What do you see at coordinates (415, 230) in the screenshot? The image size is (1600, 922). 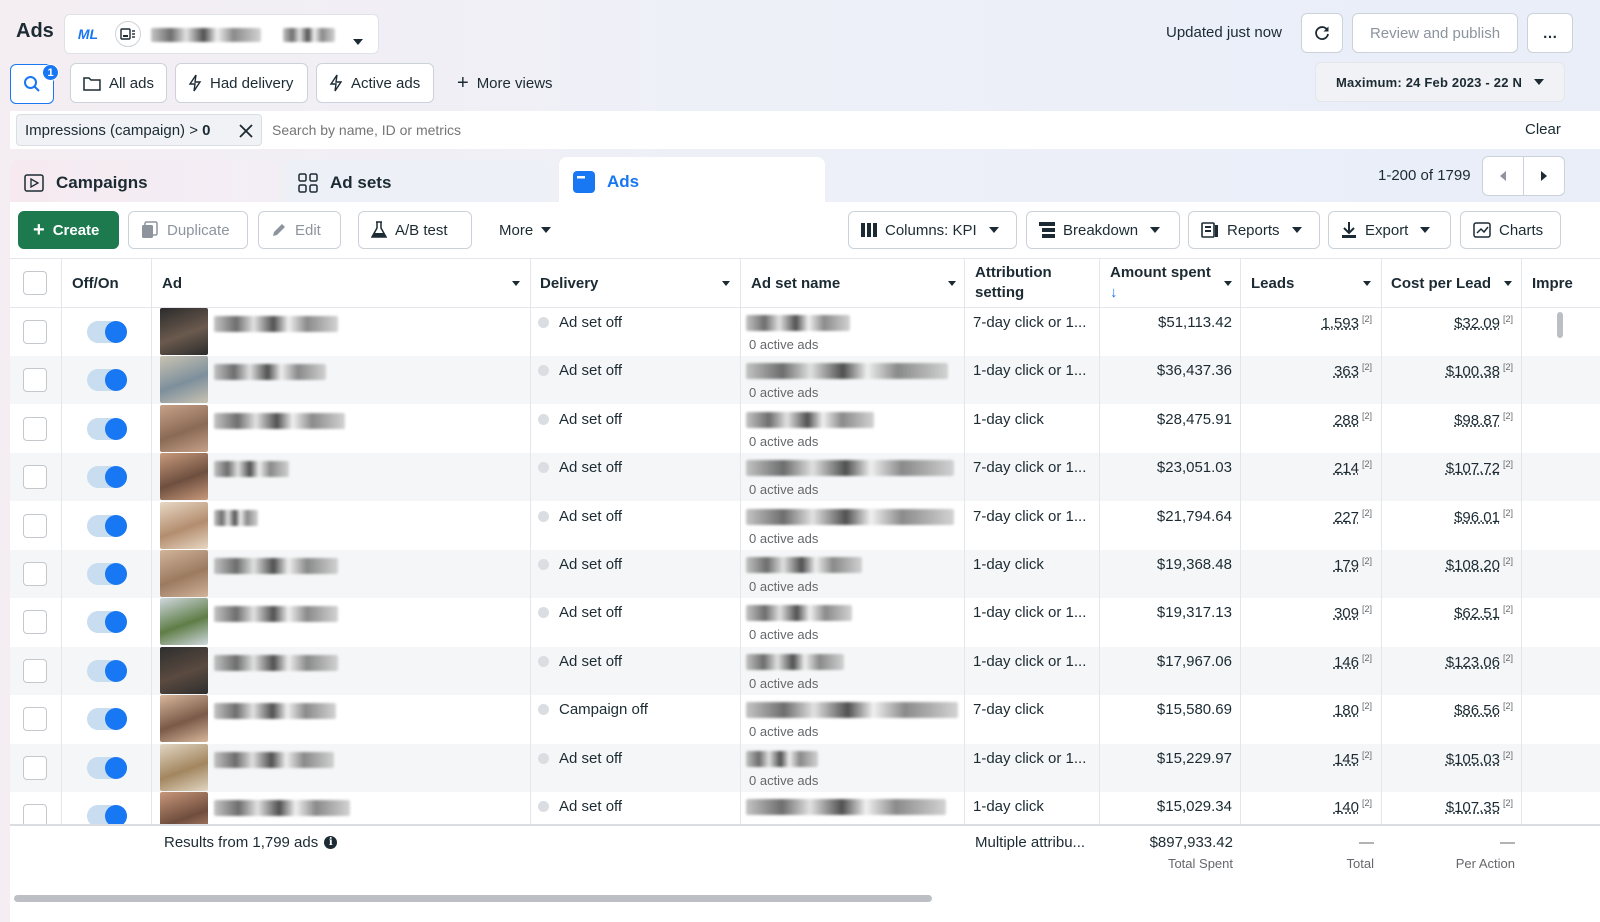 I see `ab-test-button: A/B test` at bounding box center [415, 230].